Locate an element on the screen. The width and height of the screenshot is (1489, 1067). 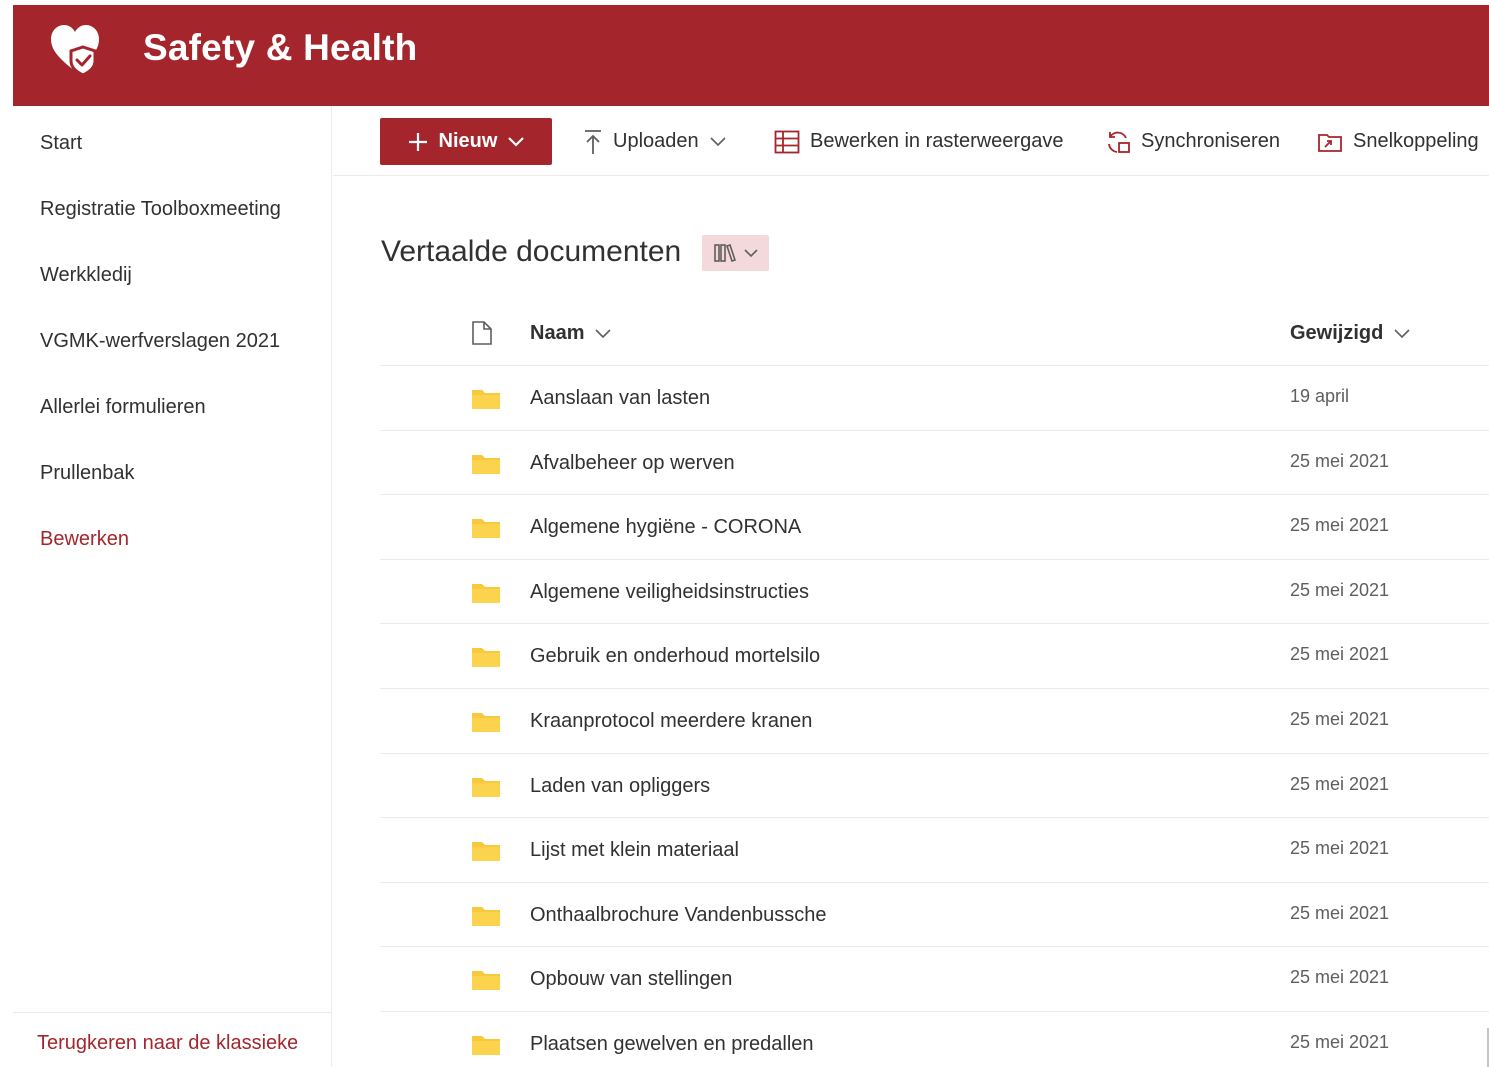
item-name: Opbouw van stellingen is located at coordinates (631, 979).